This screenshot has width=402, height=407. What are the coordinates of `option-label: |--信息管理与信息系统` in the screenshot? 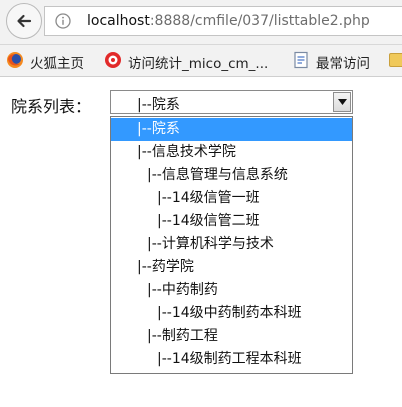 It's located at (217, 175).